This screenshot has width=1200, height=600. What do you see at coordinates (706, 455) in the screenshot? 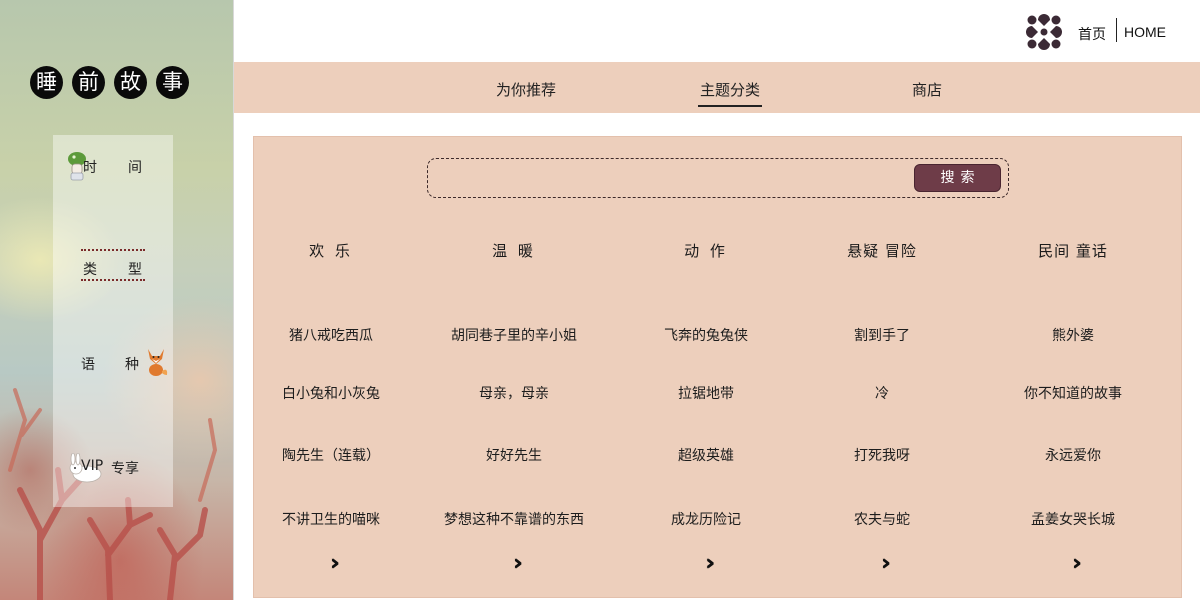
I see `story-link: 超级英雄` at bounding box center [706, 455].